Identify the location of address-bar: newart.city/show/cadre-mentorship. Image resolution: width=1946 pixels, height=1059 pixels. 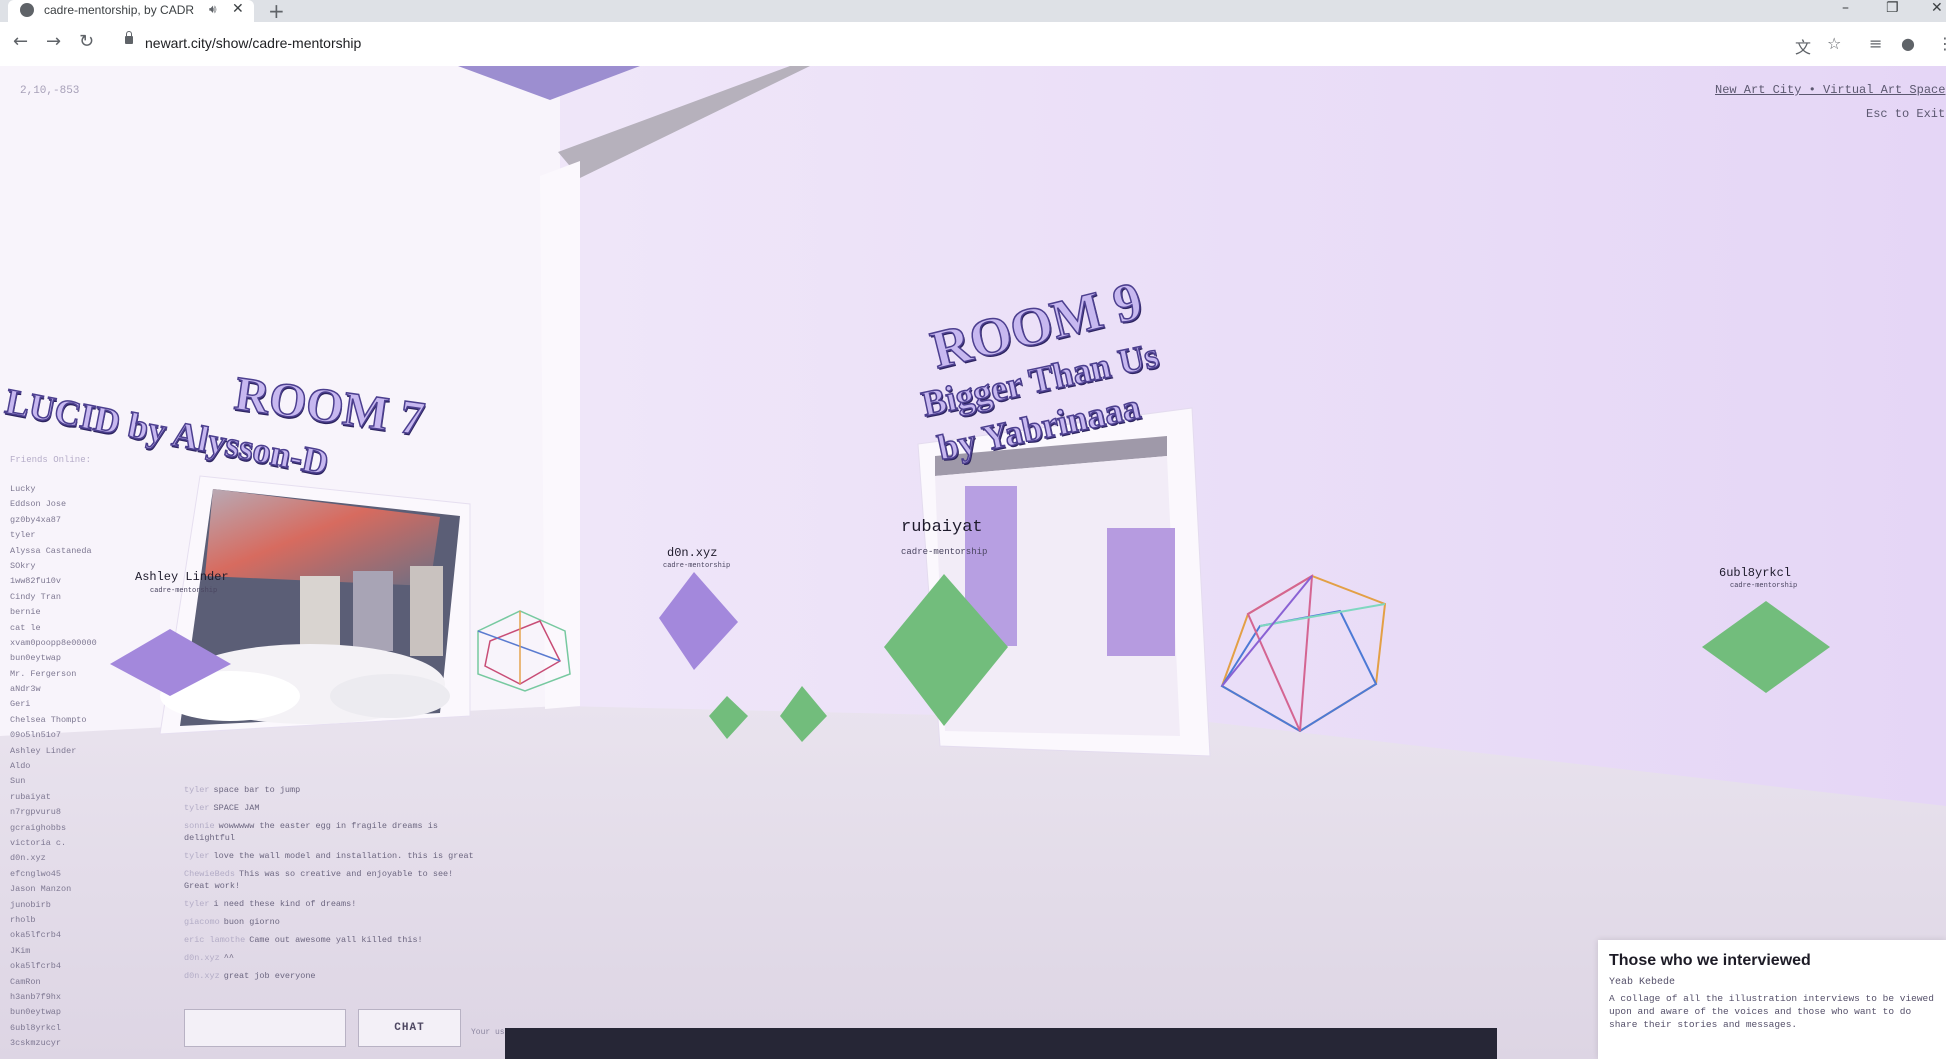
(253, 43).